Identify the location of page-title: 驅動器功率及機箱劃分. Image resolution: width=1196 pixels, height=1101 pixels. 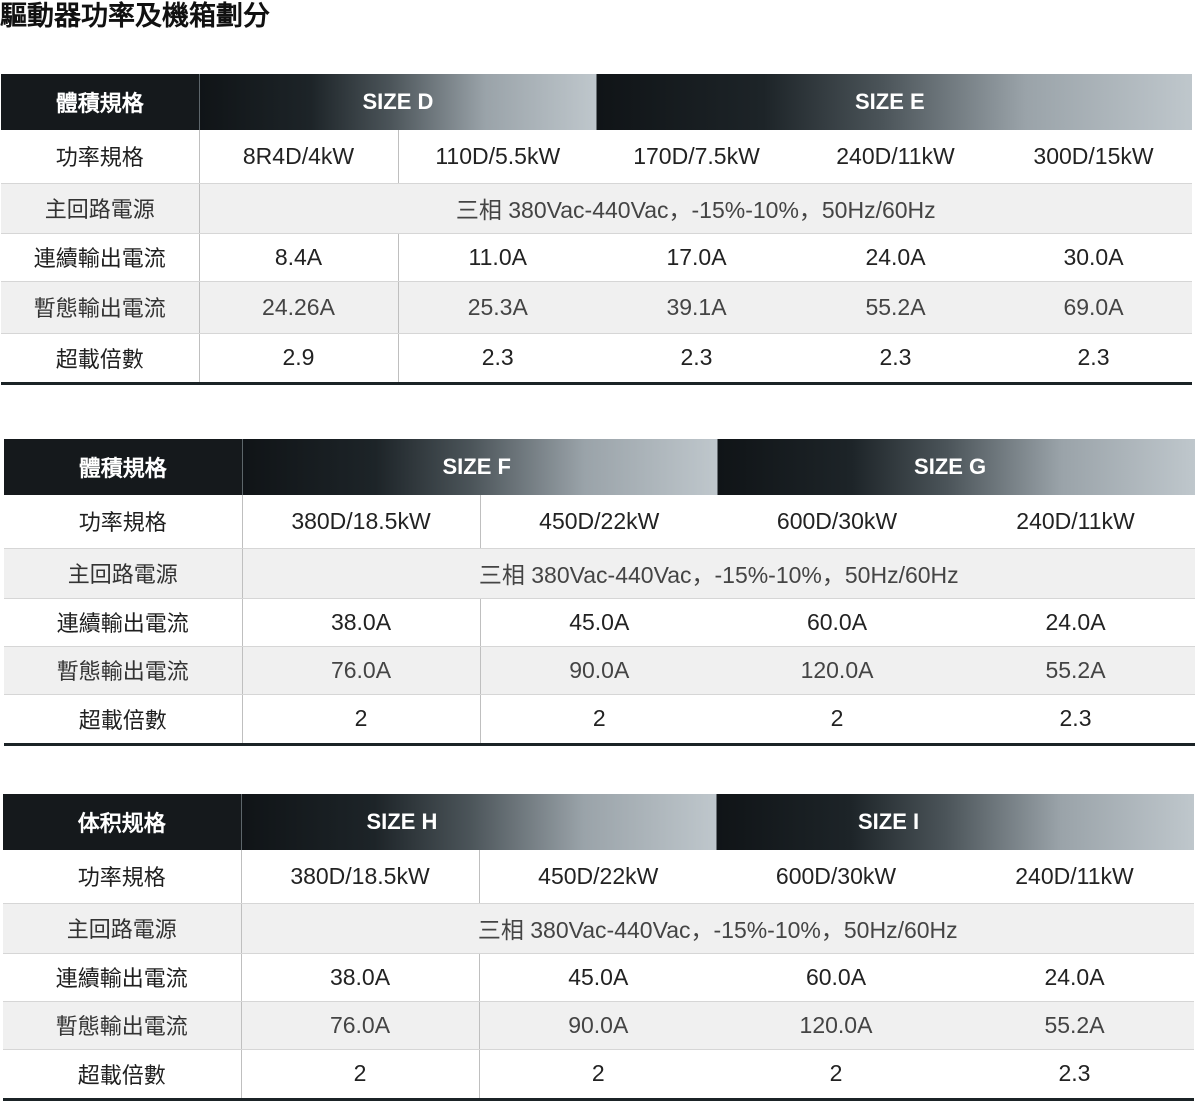
(135, 16).